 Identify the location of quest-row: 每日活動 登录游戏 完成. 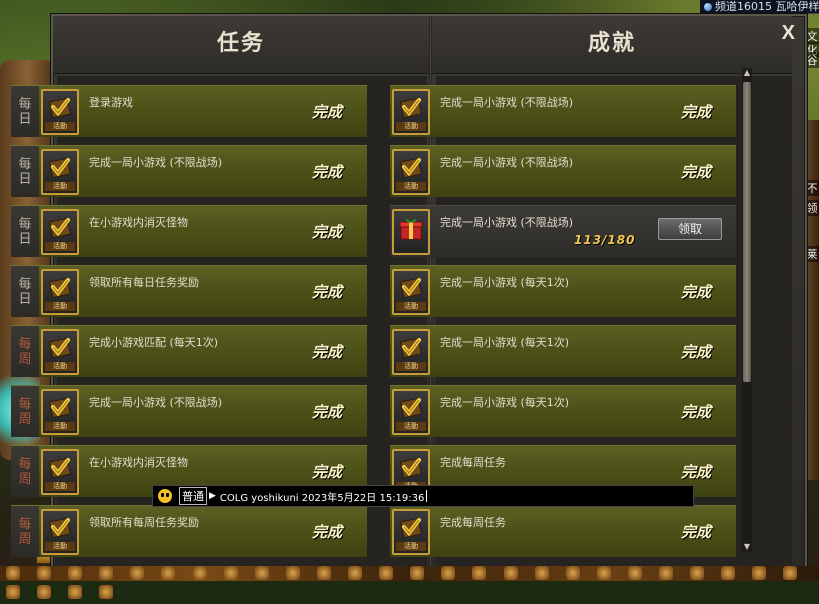
(189, 111).